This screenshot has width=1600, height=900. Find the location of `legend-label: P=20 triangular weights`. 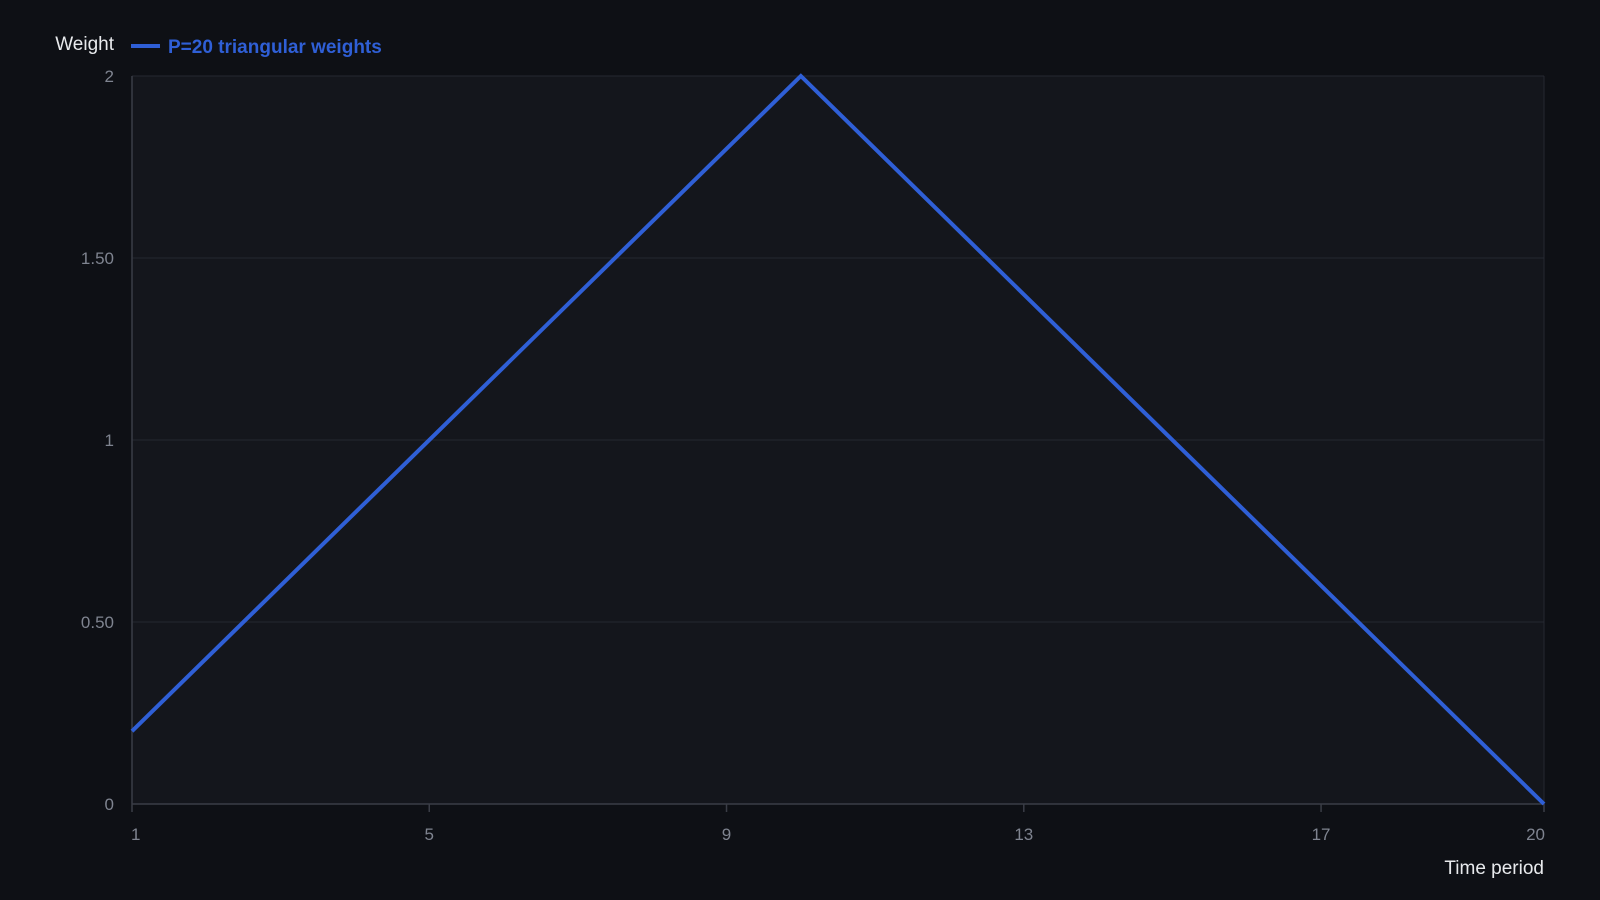

legend-label: P=20 triangular weights is located at coordinates (275, 47).